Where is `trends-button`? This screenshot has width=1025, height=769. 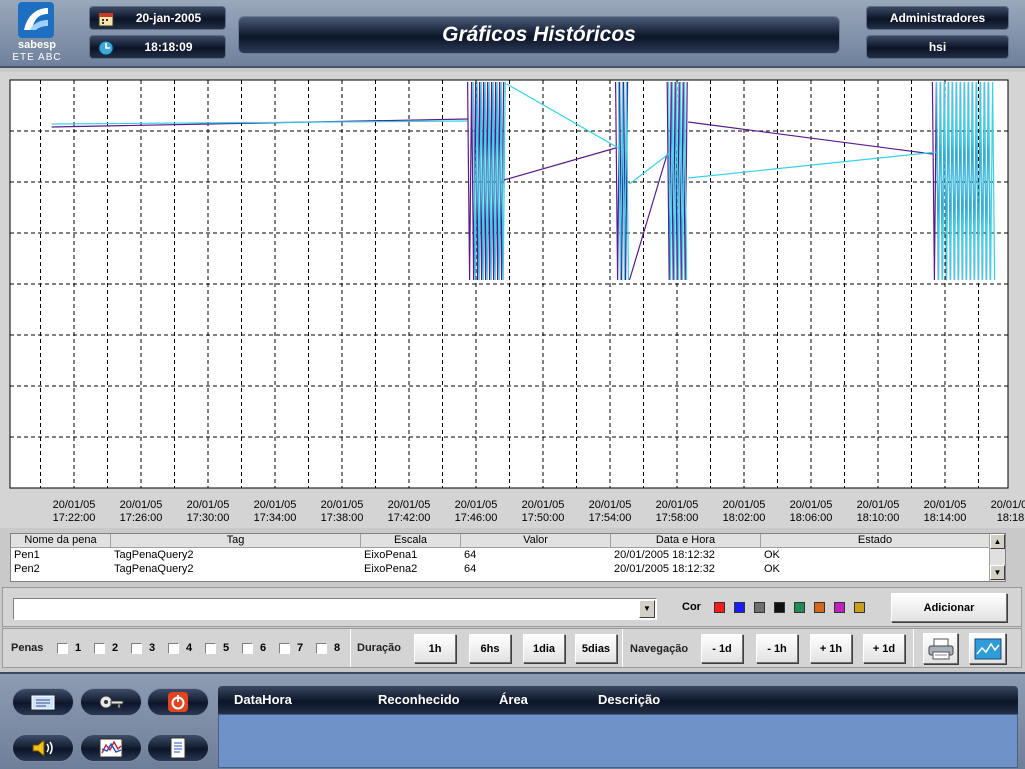
trends-button is located at coordinates (111, 748).